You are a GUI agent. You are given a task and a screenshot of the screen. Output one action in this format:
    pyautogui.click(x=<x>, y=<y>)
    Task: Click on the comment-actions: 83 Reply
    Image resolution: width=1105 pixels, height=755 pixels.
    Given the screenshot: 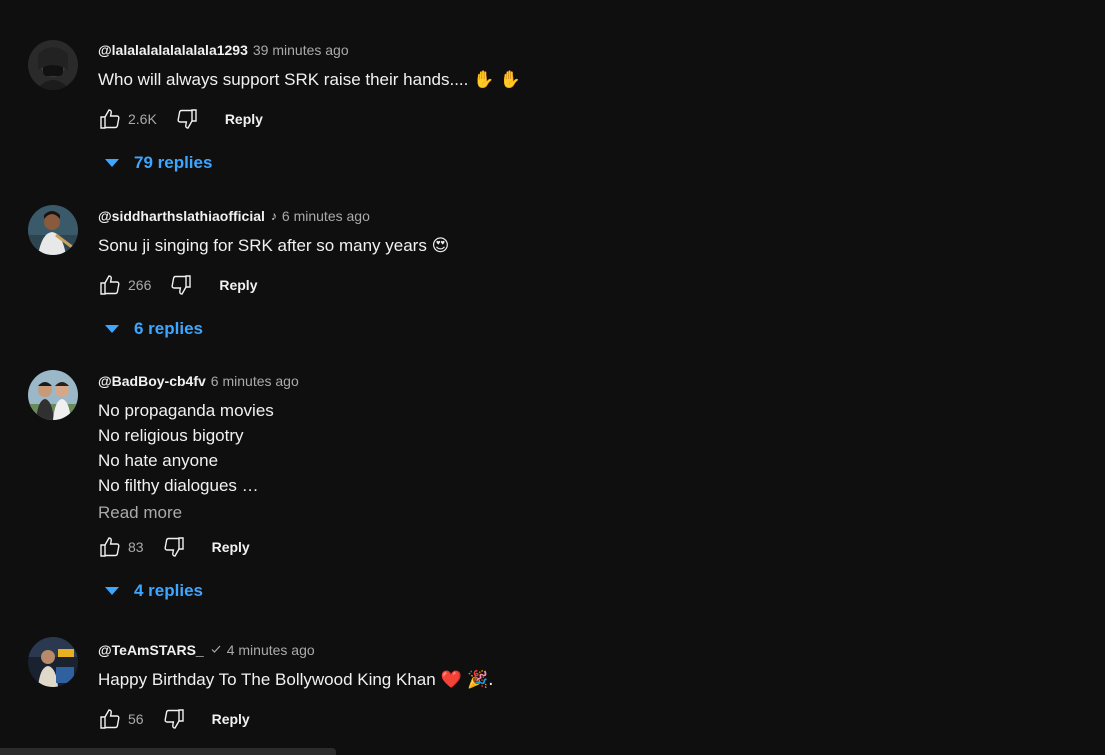 What is the action you would take?
    pyautogui.click(x=599, y=547)
    